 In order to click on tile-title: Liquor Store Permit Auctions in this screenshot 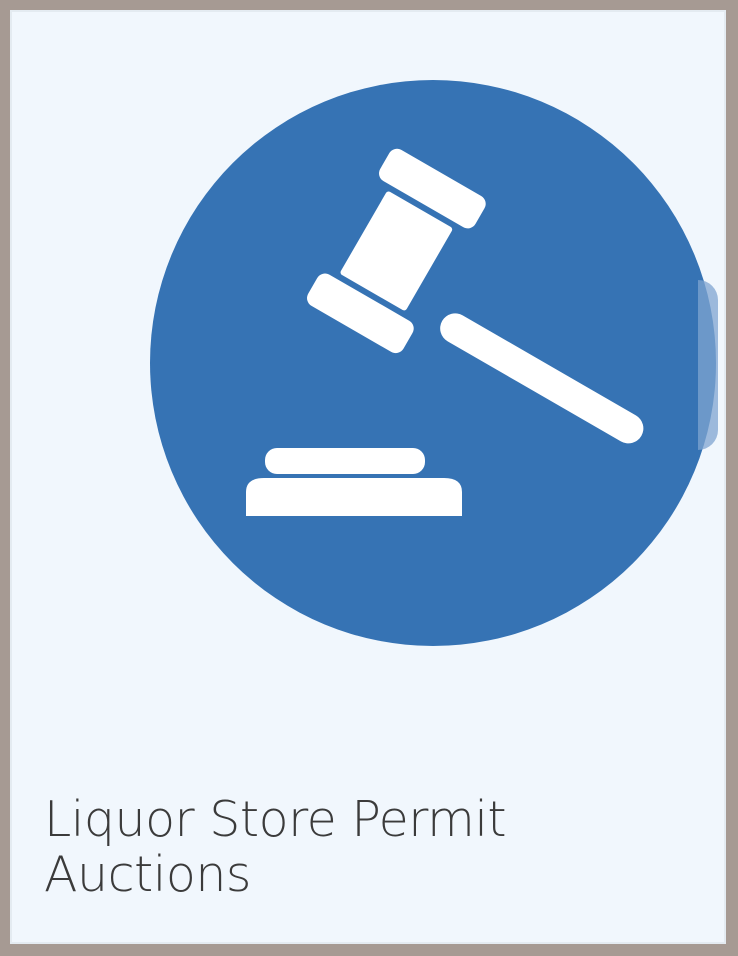, I will do `click(374, 847)`.